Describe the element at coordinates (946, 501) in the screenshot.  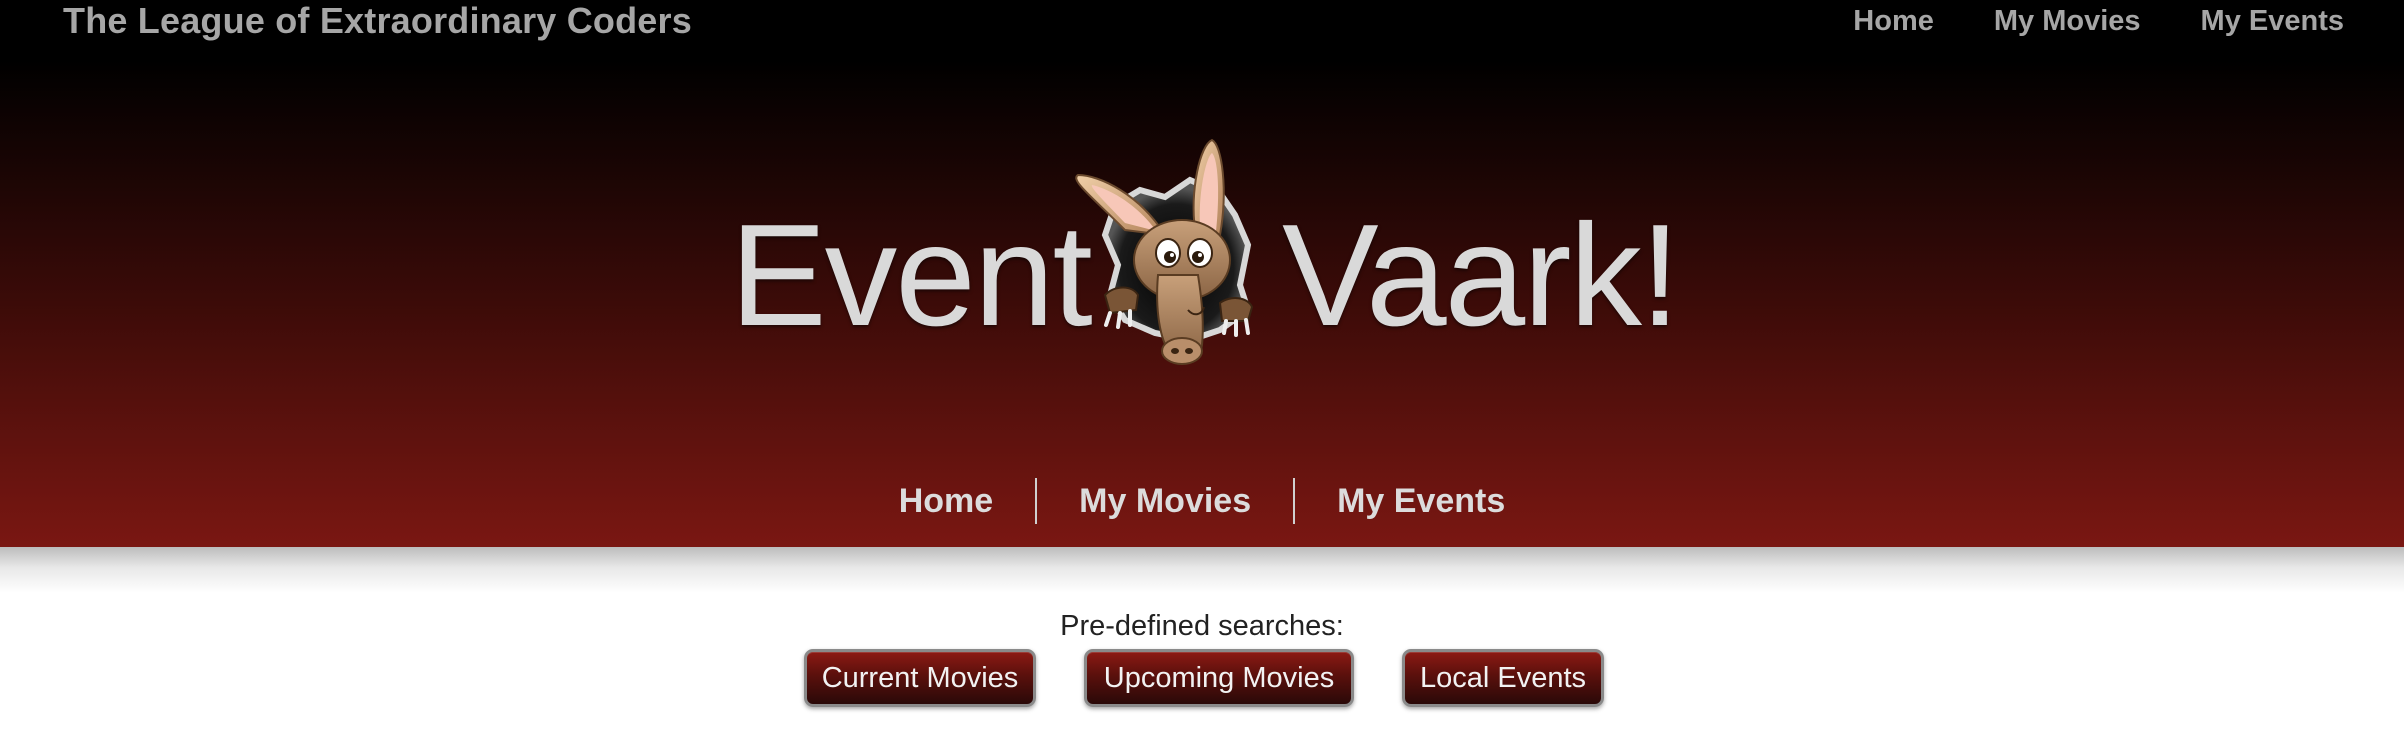
I see `main-nav-home-link: Home` at that location.